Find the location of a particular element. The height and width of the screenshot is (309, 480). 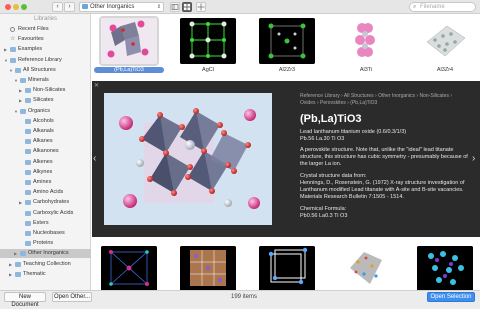

sidebar-item: ▶ Non-Silicates is located at coordinates (45, 90).